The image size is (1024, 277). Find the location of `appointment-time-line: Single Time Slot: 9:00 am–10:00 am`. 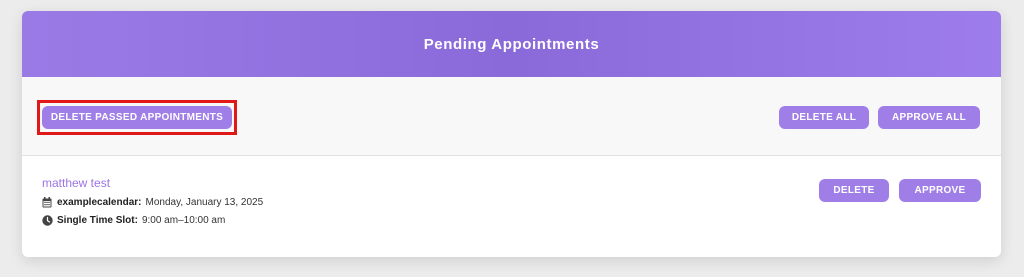

appointment-time-line: Single Time Slot: 9:00 am–10:00 am is located at coordinates (133, 220).